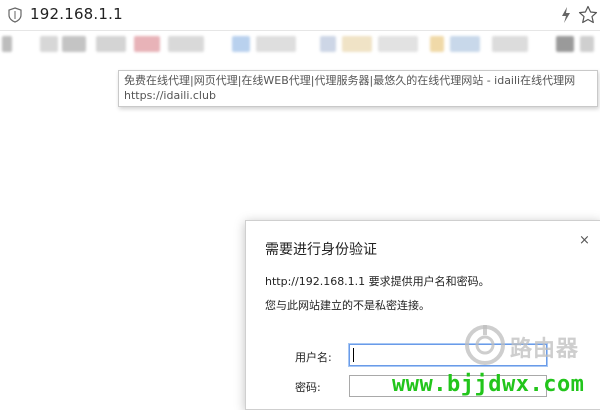  What do you see at coordinates (76, 14) in the screenshot?
I see `url-text: 192.168.1.1` at bounding box center [76, 14].